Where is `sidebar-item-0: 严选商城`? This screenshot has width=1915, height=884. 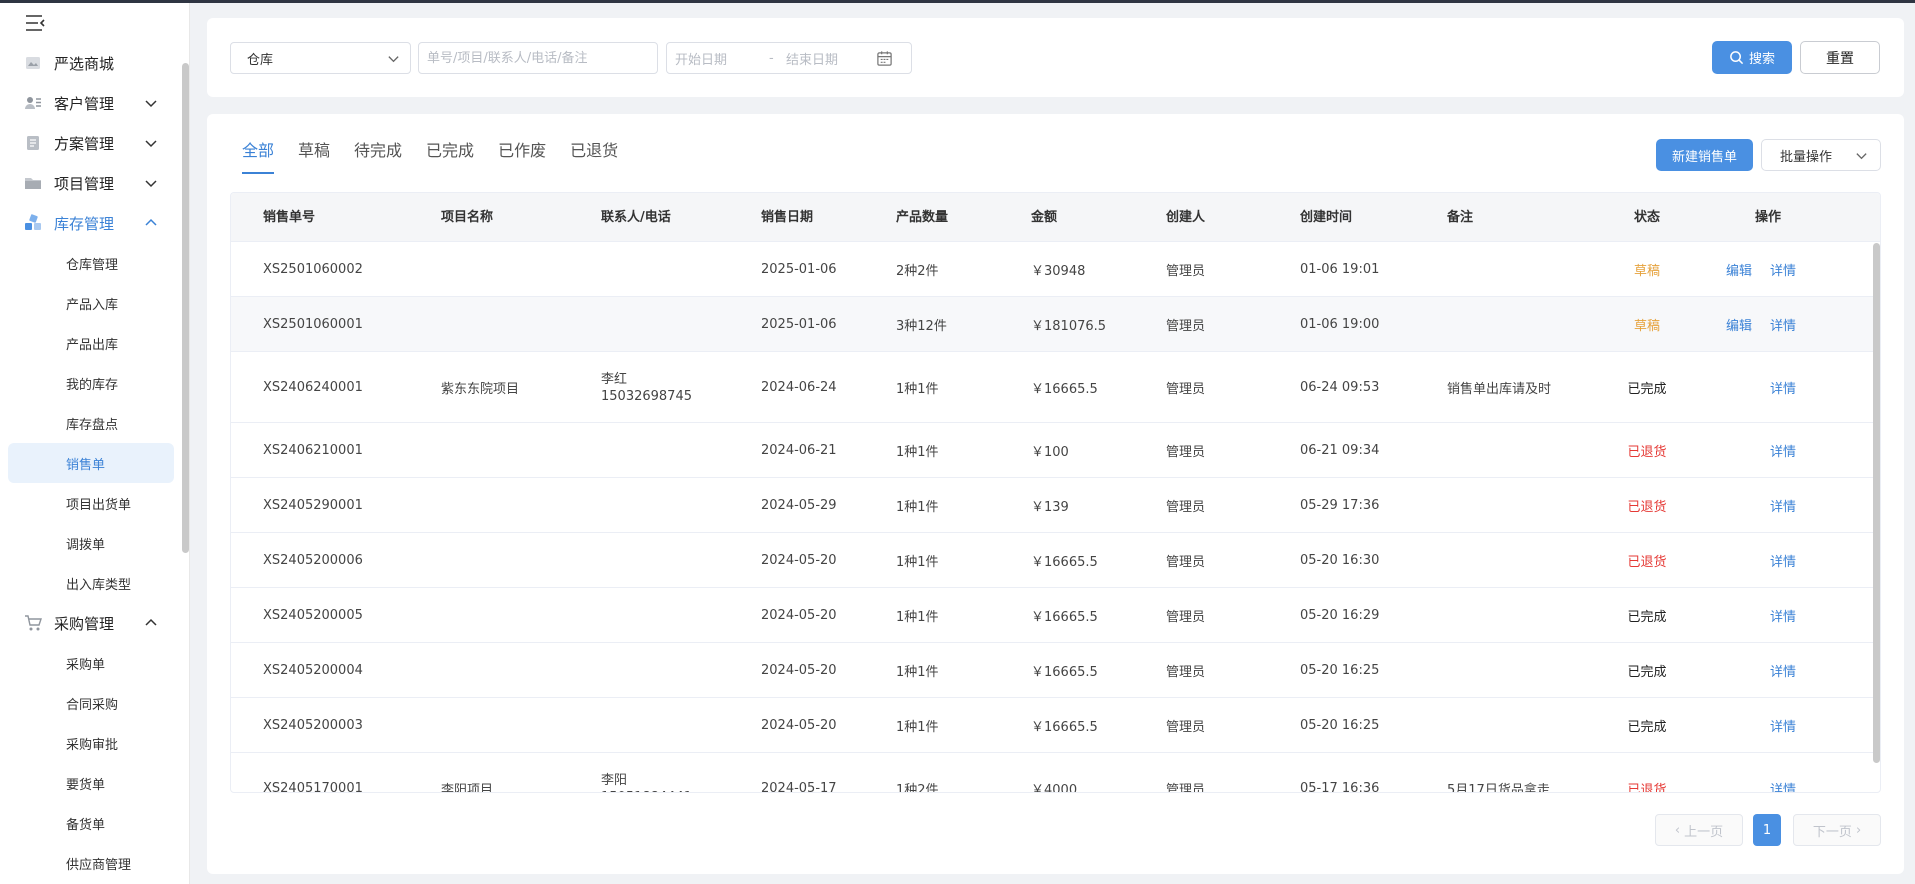 sidebar-item-0: 严选商城 is located at coordinates (90, 63).